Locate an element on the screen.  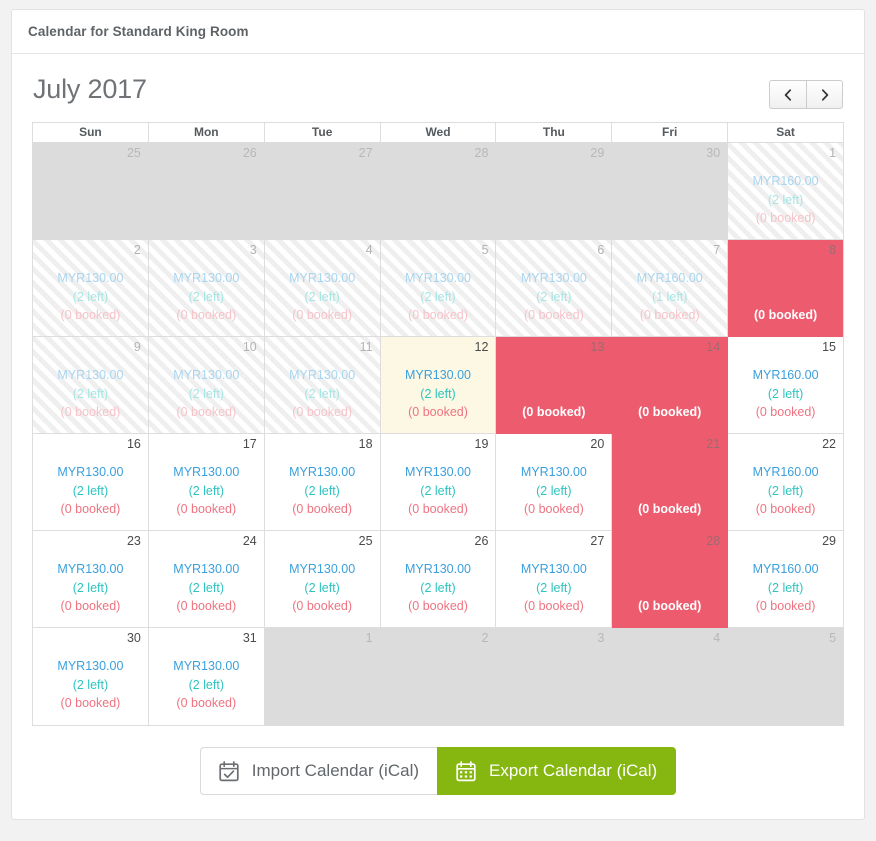
calendar-day-cell: 10 MYR130.00 (2 left) (0 booked) is located at coordinates (206, 385).